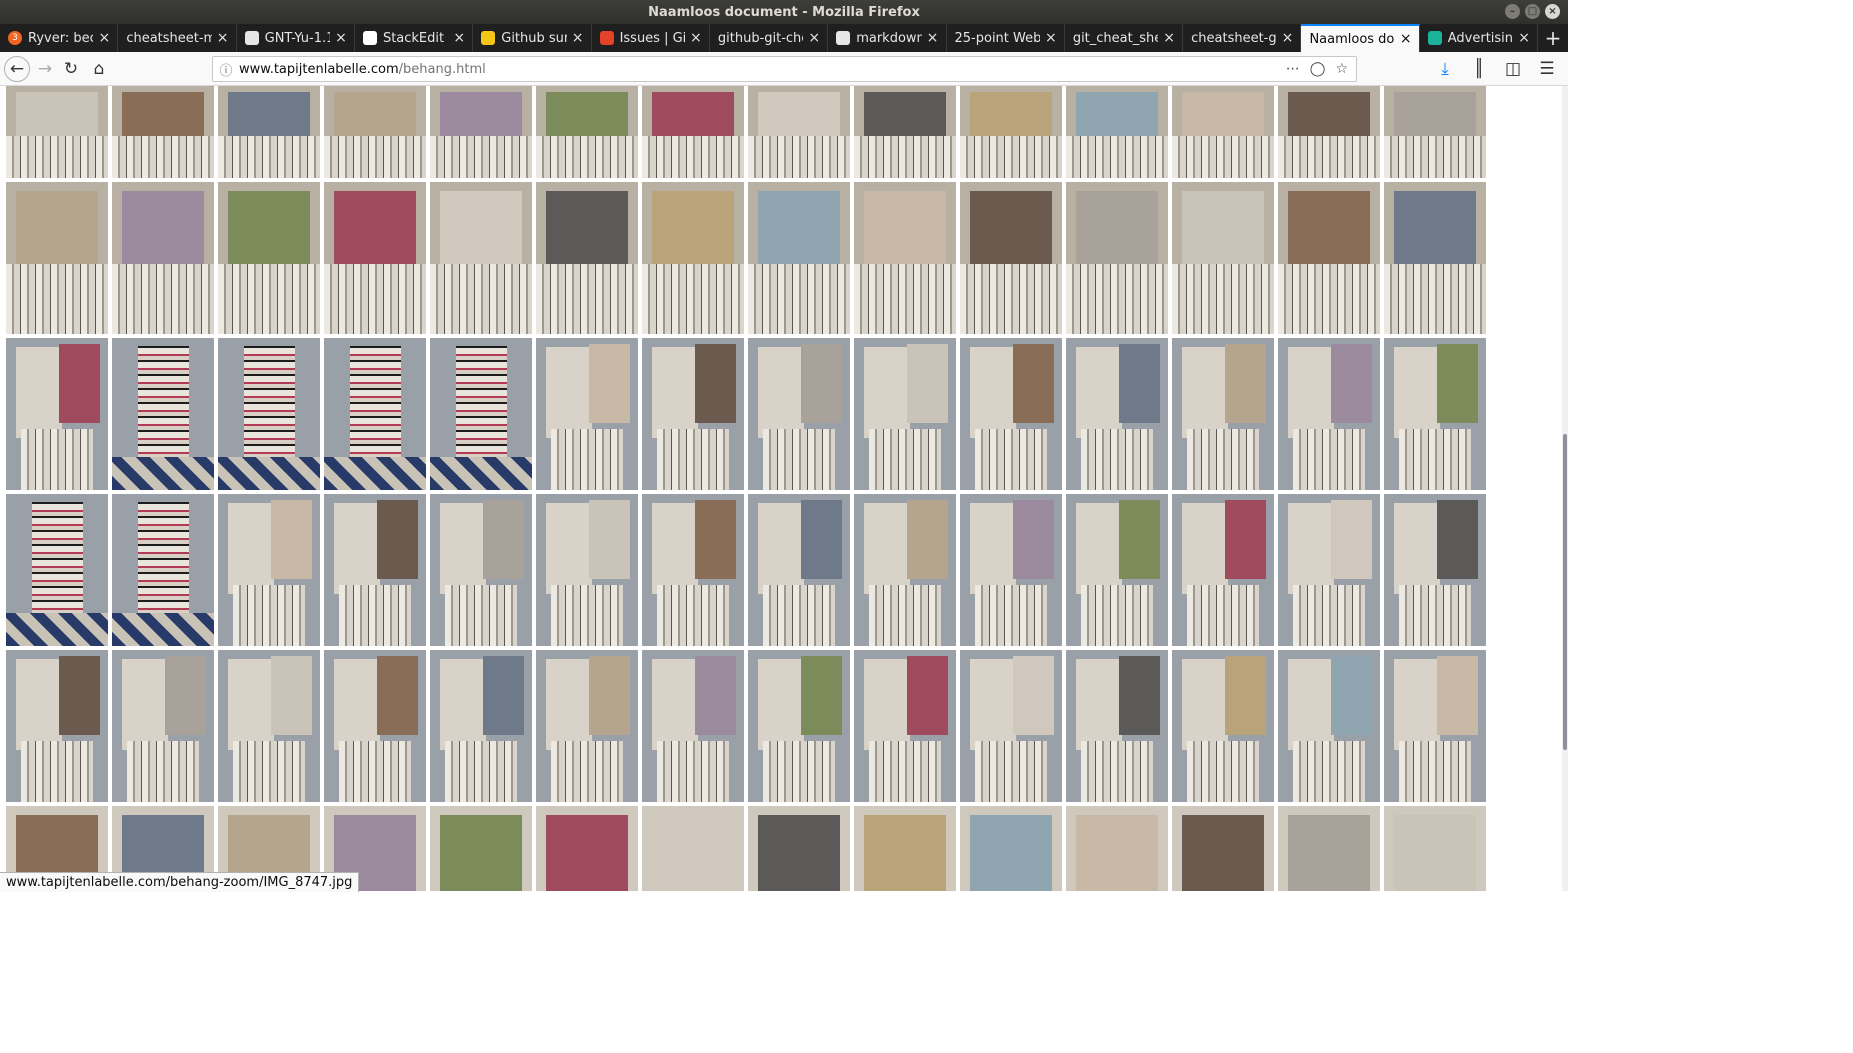  What do you see at coordinates (414, 38) in the screenshot?
I see `tab-3: StackEdit ×` at bounding box center [414, 38].